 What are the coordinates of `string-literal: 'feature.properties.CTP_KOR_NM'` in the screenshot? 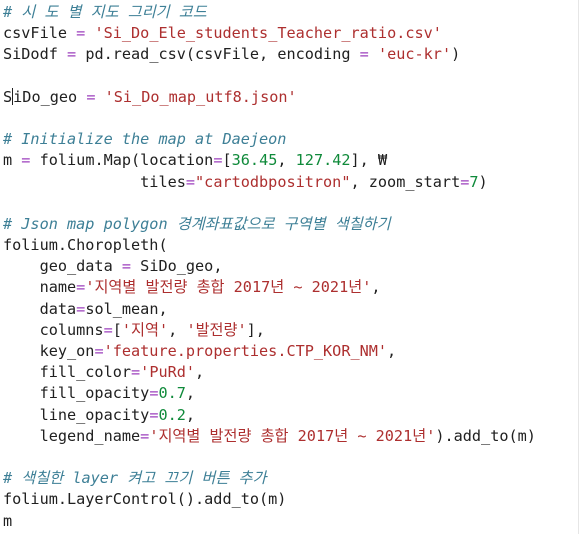 It's located at (245, 351).